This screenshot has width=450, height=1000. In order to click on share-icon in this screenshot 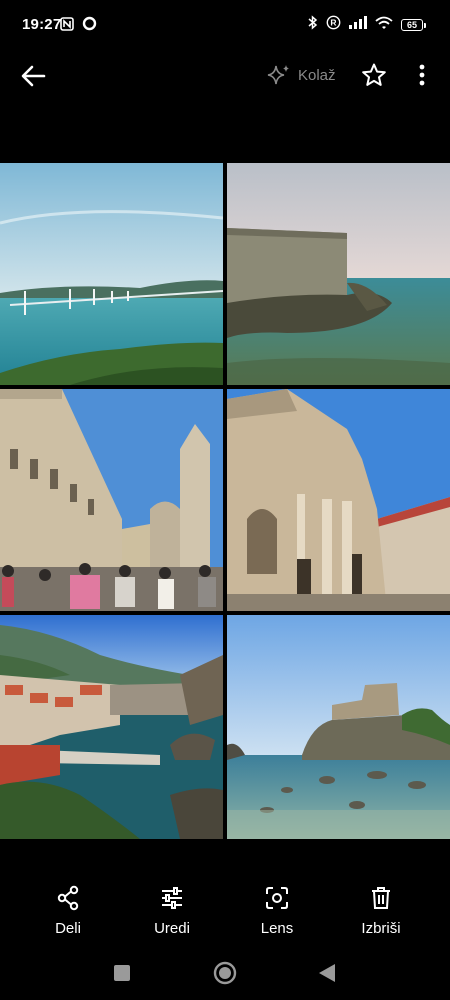, I will do `click(68, 898)`.